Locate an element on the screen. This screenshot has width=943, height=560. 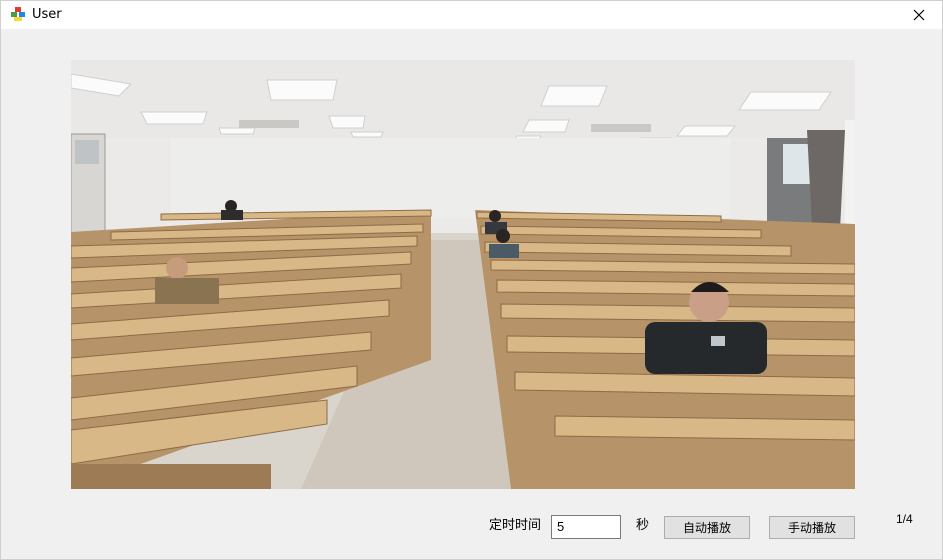
close-icon is located at coordinates (919, 15).